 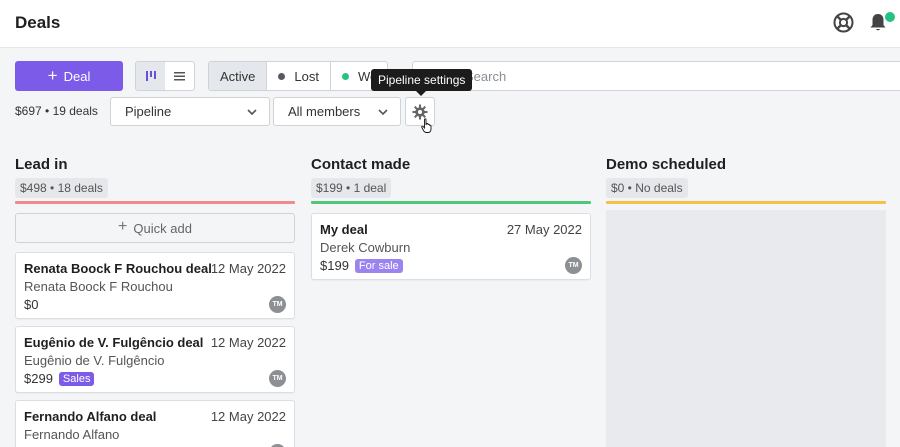 I want to click on column-meta-badge: $199 • 1 deal, so click(x=351, y=188).